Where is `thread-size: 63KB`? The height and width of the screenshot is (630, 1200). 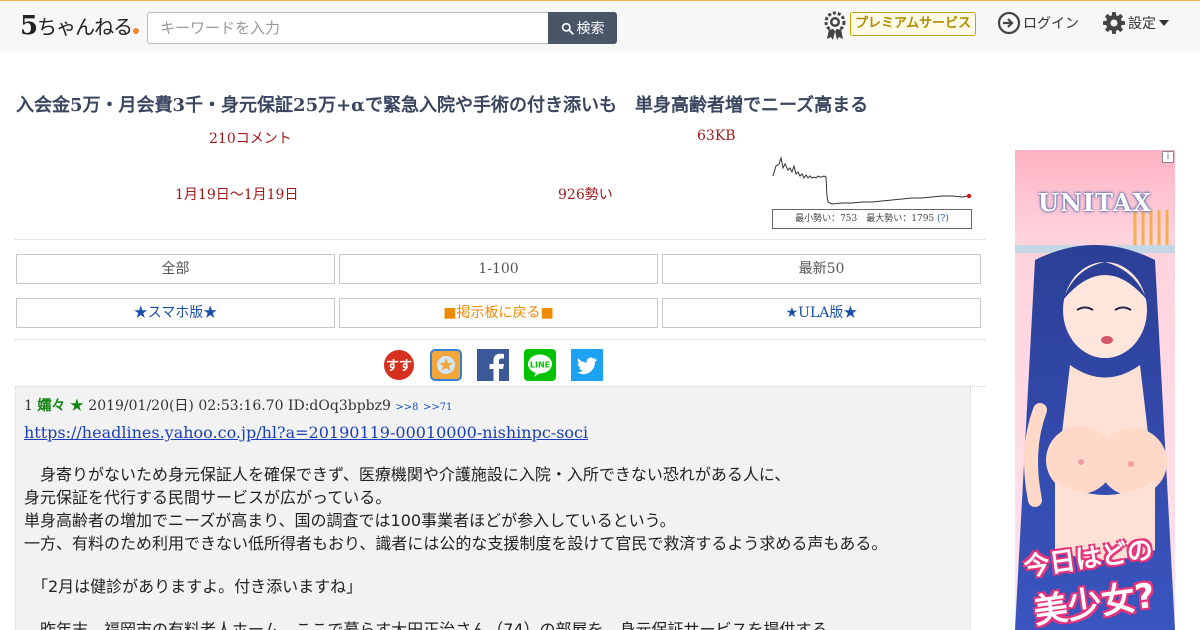
thread-size: 63KB is located at coordinates (716, 136).